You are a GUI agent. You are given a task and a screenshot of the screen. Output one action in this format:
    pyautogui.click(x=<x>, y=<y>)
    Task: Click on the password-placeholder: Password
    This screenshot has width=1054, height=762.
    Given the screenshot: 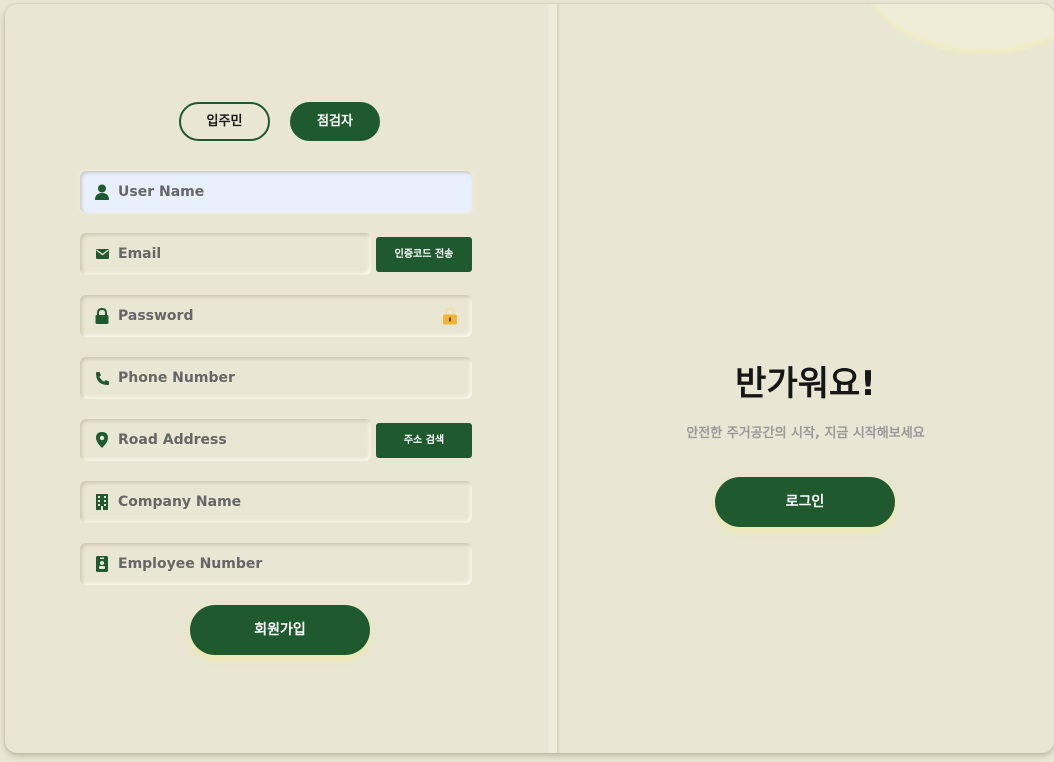 What is the action you would take?
    pyautogui.click(x=156, y=316)
    